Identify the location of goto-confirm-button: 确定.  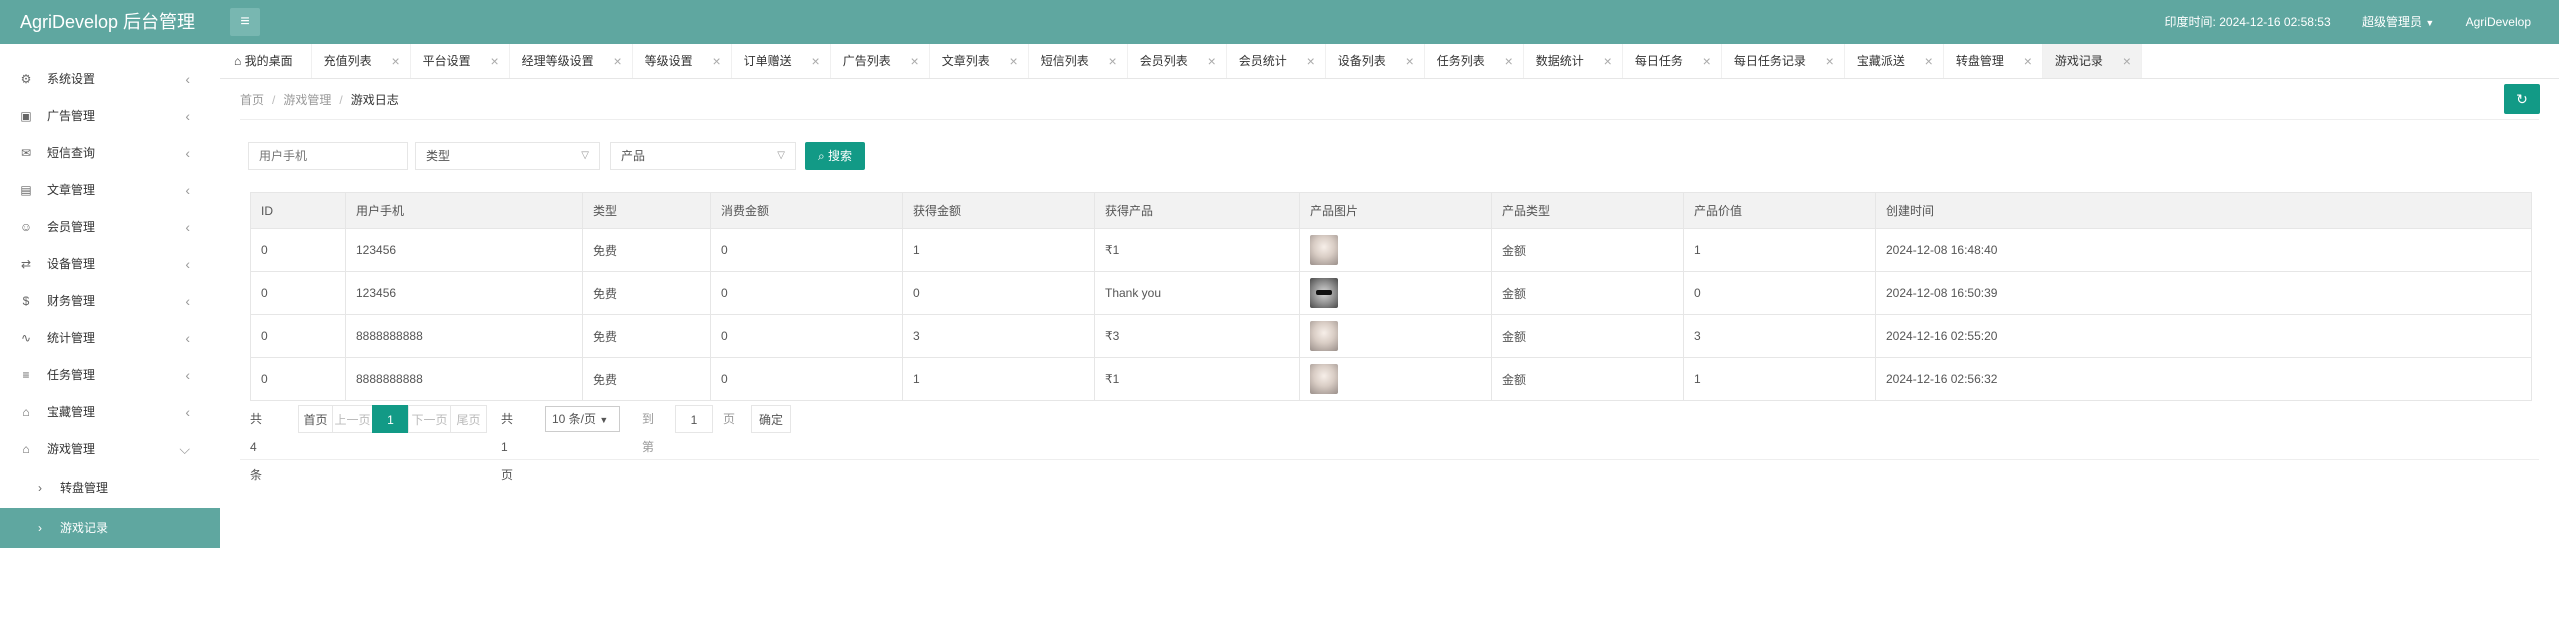
(771, 419).